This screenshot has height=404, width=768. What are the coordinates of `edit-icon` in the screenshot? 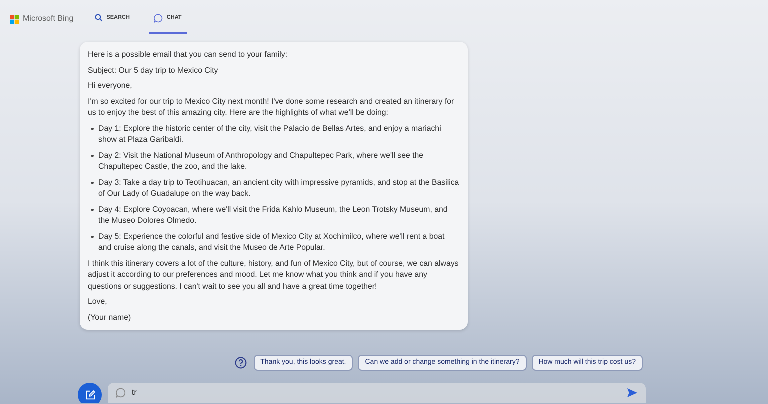 It's located at (90, 395).